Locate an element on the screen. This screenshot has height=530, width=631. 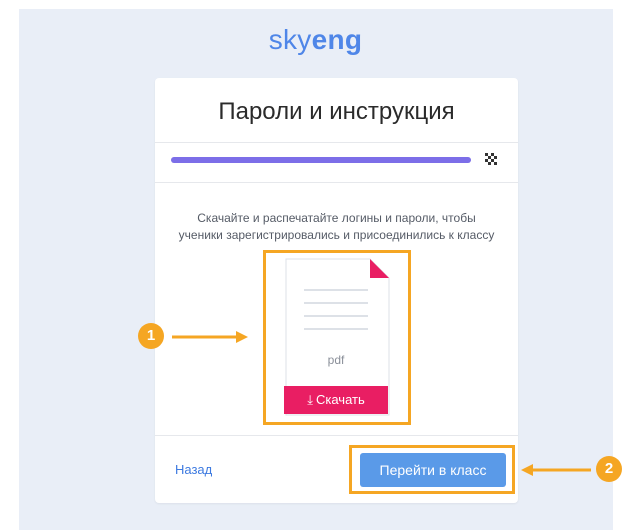
skyeng-logo: skyeng is located at coordinates (315, 40).